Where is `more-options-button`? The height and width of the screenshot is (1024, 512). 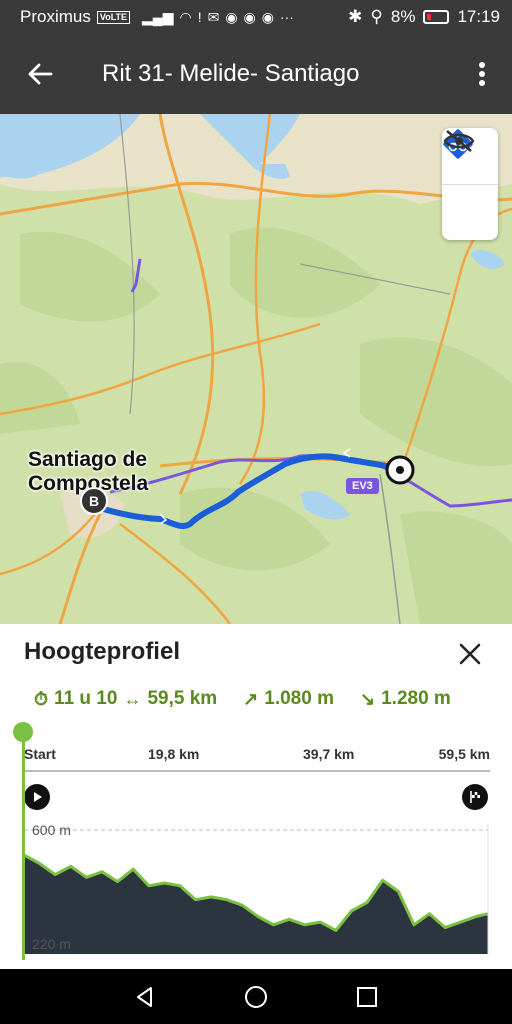 more-options-button is located at coordinates (482, 74).